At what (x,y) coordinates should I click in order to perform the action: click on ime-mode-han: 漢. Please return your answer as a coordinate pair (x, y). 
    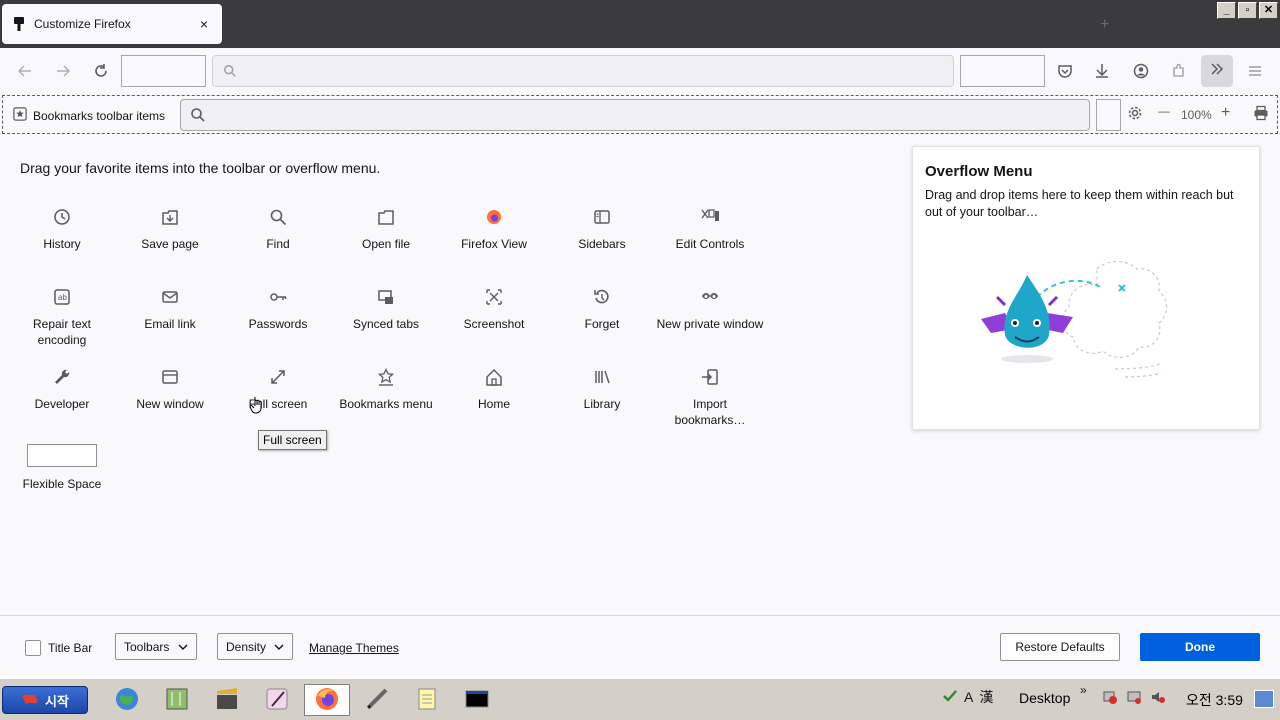
    Looking at the image, I should click on (986, 697).